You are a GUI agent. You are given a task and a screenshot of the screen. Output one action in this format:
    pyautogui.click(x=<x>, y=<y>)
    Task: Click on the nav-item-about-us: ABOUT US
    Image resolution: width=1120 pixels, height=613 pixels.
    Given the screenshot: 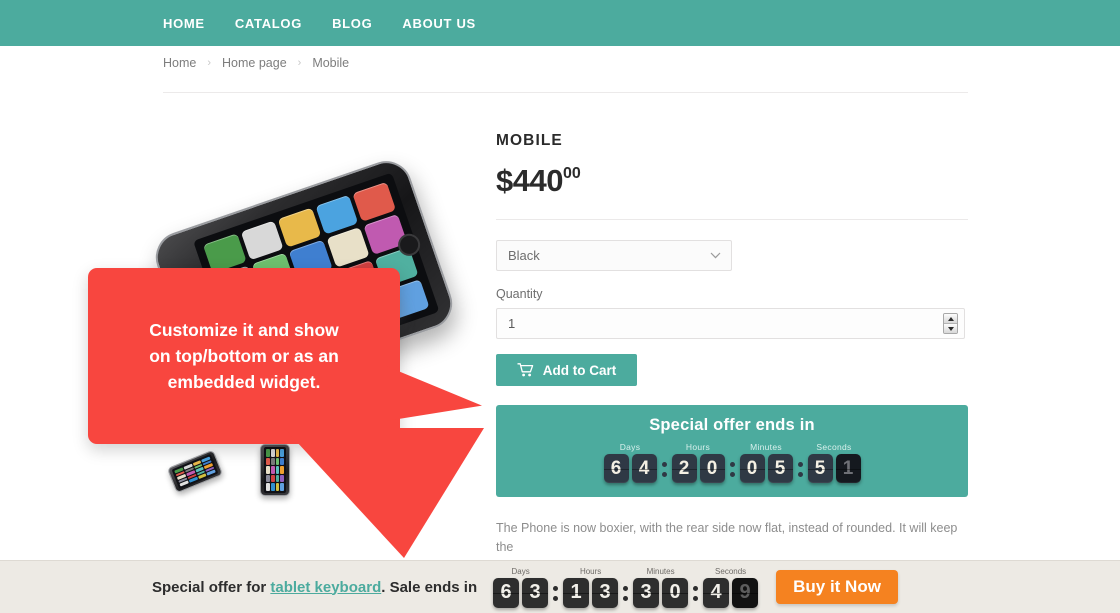 What is the action you would take?
    pyautogui.click(x=439, y=23)
    